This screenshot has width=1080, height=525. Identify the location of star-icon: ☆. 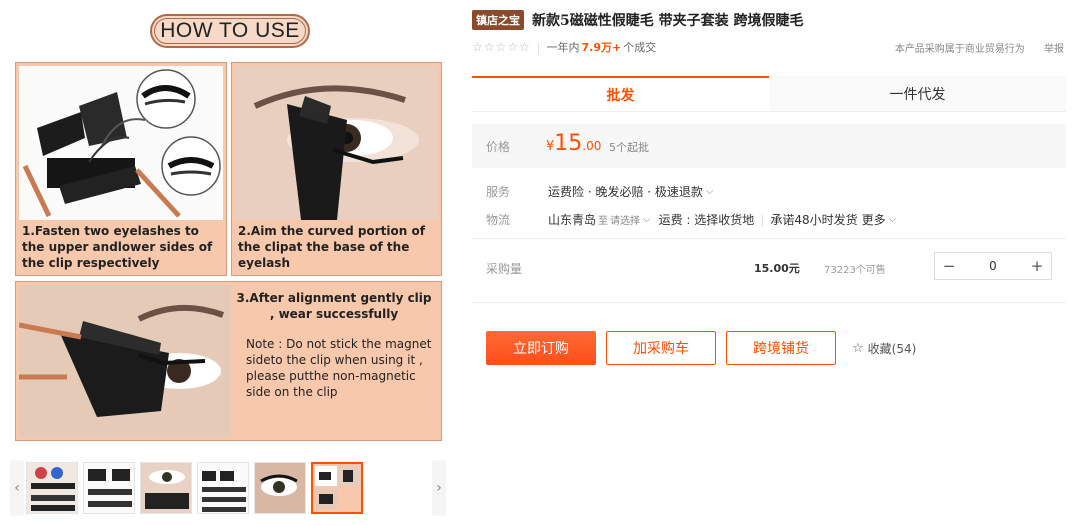
(858, 348).